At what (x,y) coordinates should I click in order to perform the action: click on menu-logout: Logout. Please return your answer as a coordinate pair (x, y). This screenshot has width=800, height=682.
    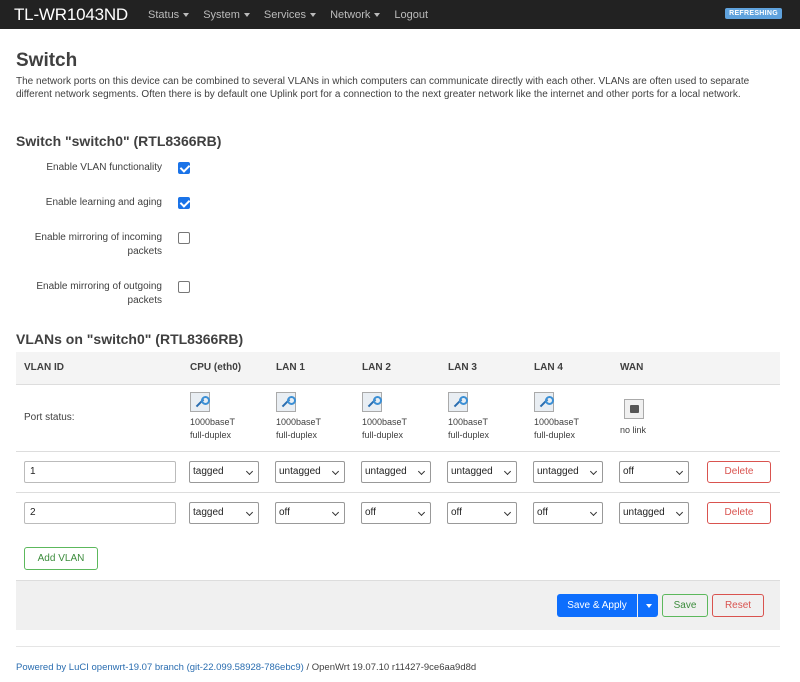
    Looking at the image, I should click on (411, 15).